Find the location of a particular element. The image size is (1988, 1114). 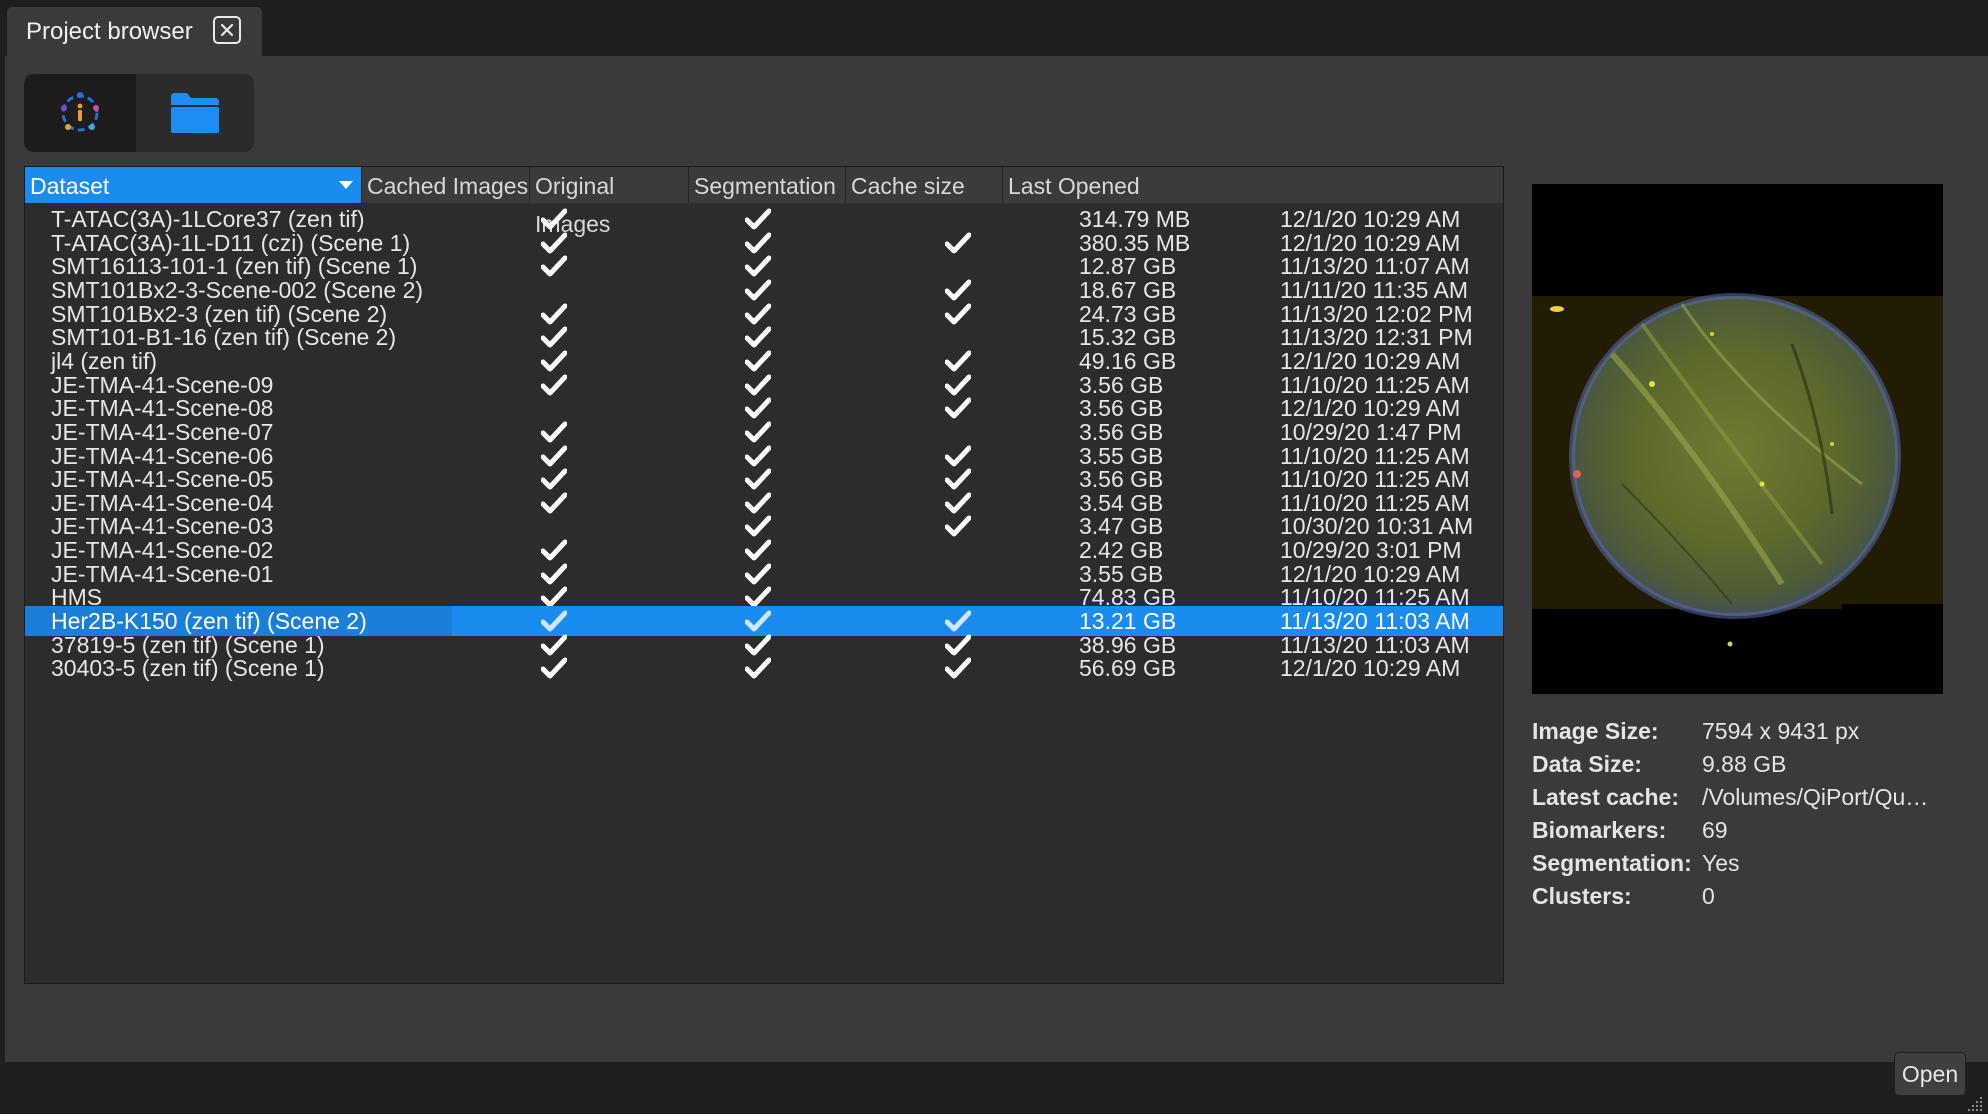

detail-row: Data Size: 9.88 GB is located at coordinates (1742, 764).